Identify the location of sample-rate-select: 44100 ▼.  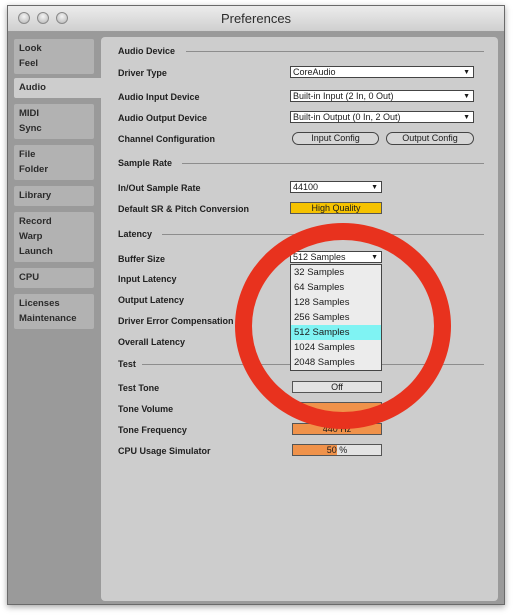
(336, 187).